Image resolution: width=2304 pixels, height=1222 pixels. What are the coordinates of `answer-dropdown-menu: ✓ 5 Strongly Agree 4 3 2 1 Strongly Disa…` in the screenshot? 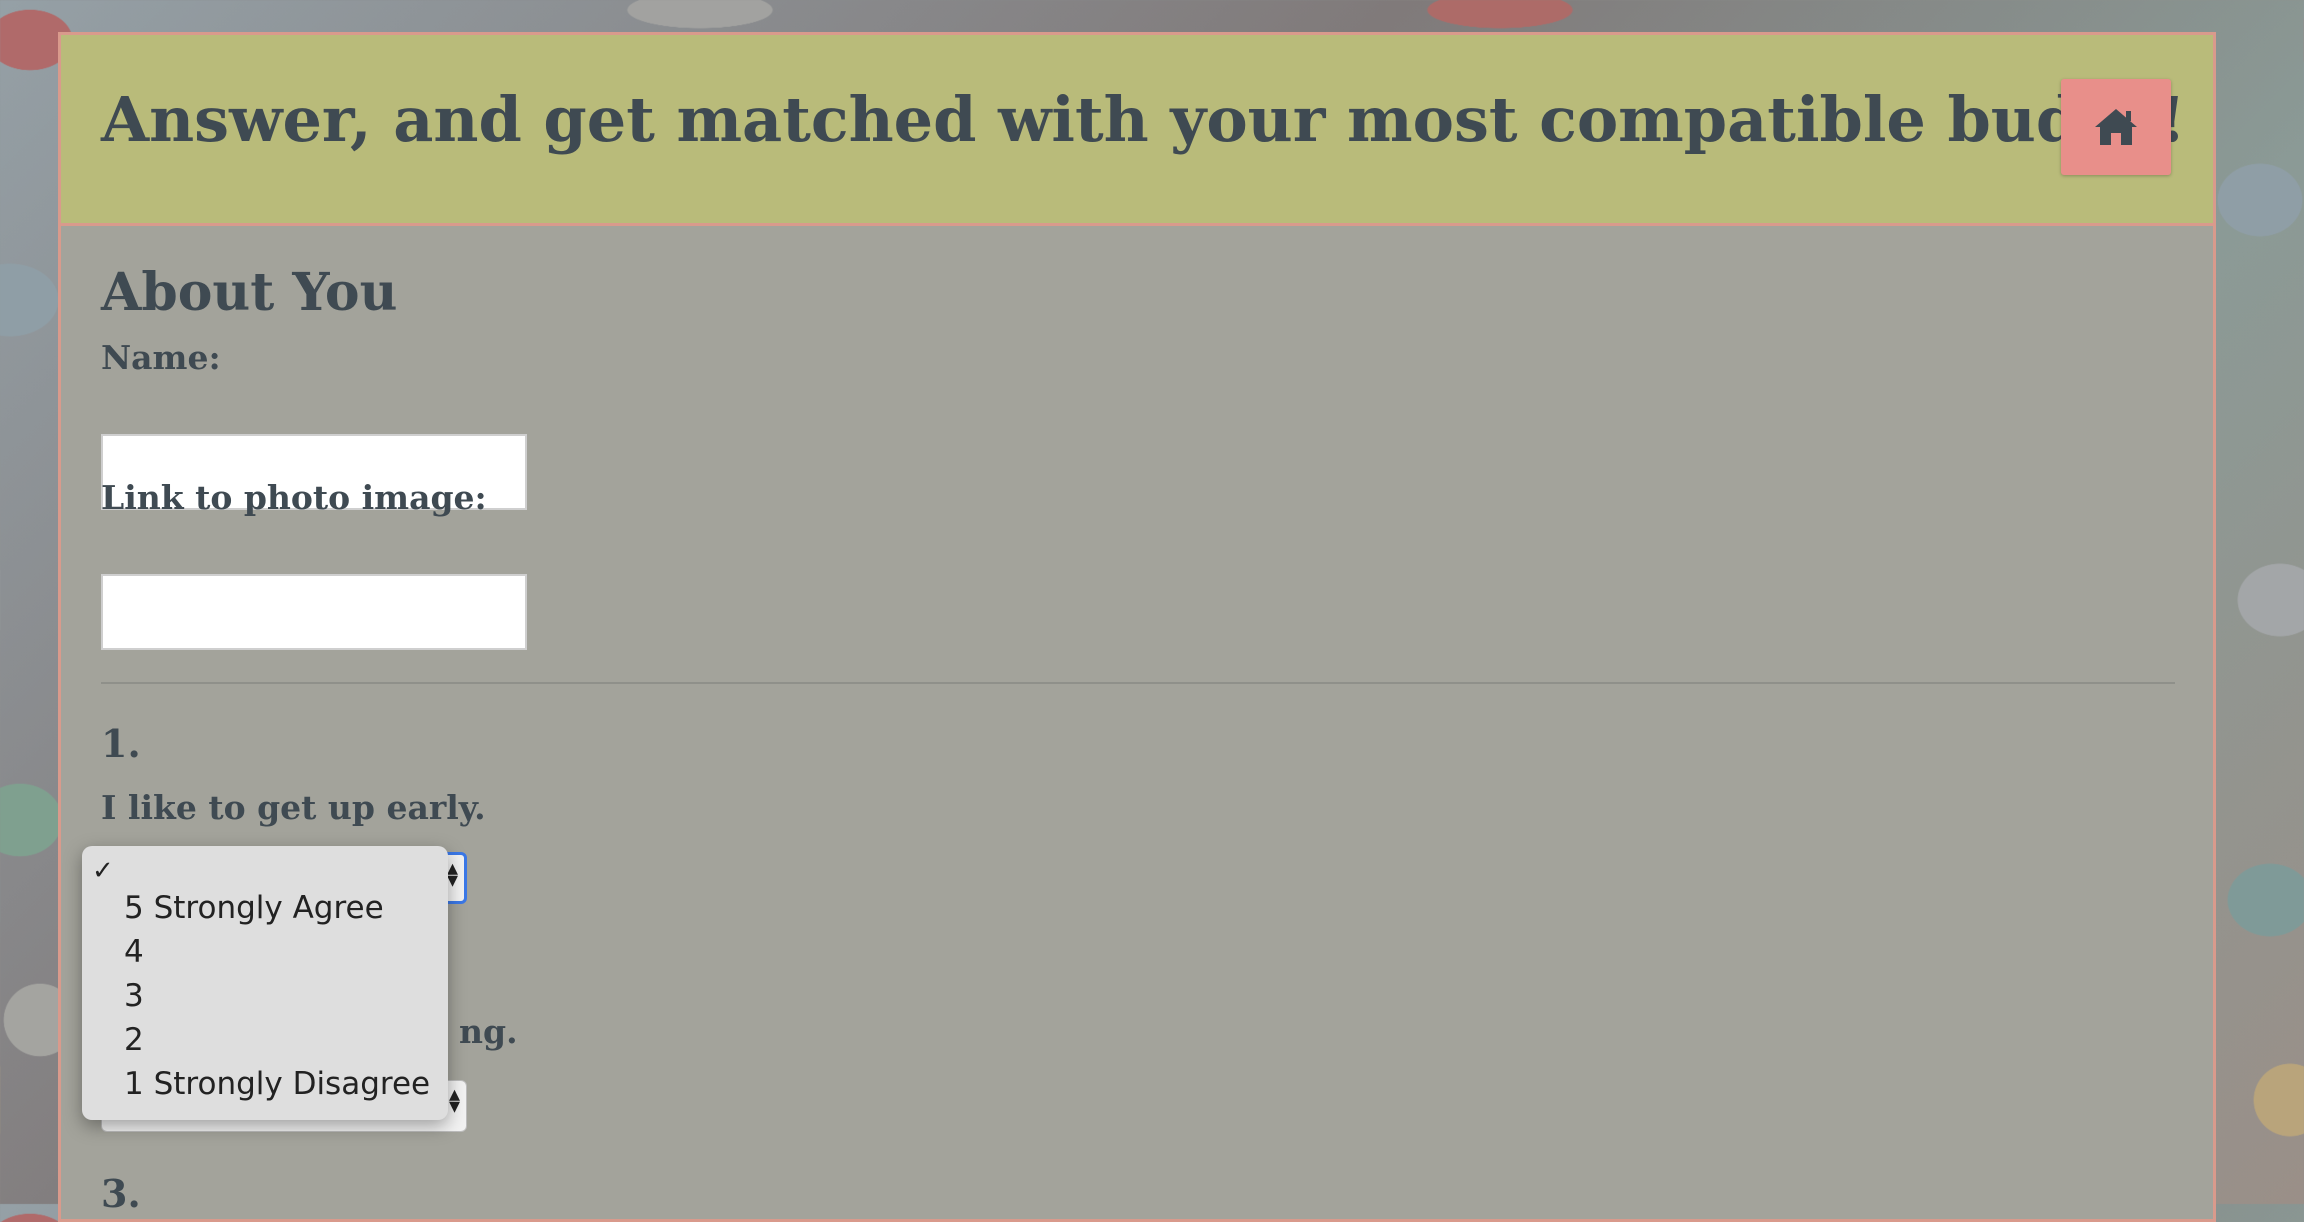 It's located at (265, 983).